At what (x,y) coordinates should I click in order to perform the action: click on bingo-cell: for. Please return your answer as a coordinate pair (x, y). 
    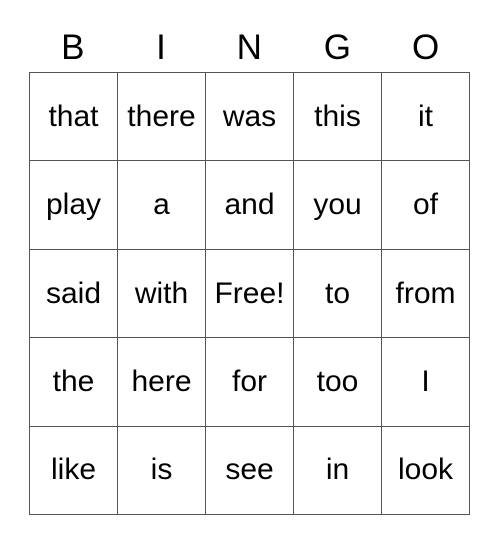
    Looking at the image, I should click on (250, 382).